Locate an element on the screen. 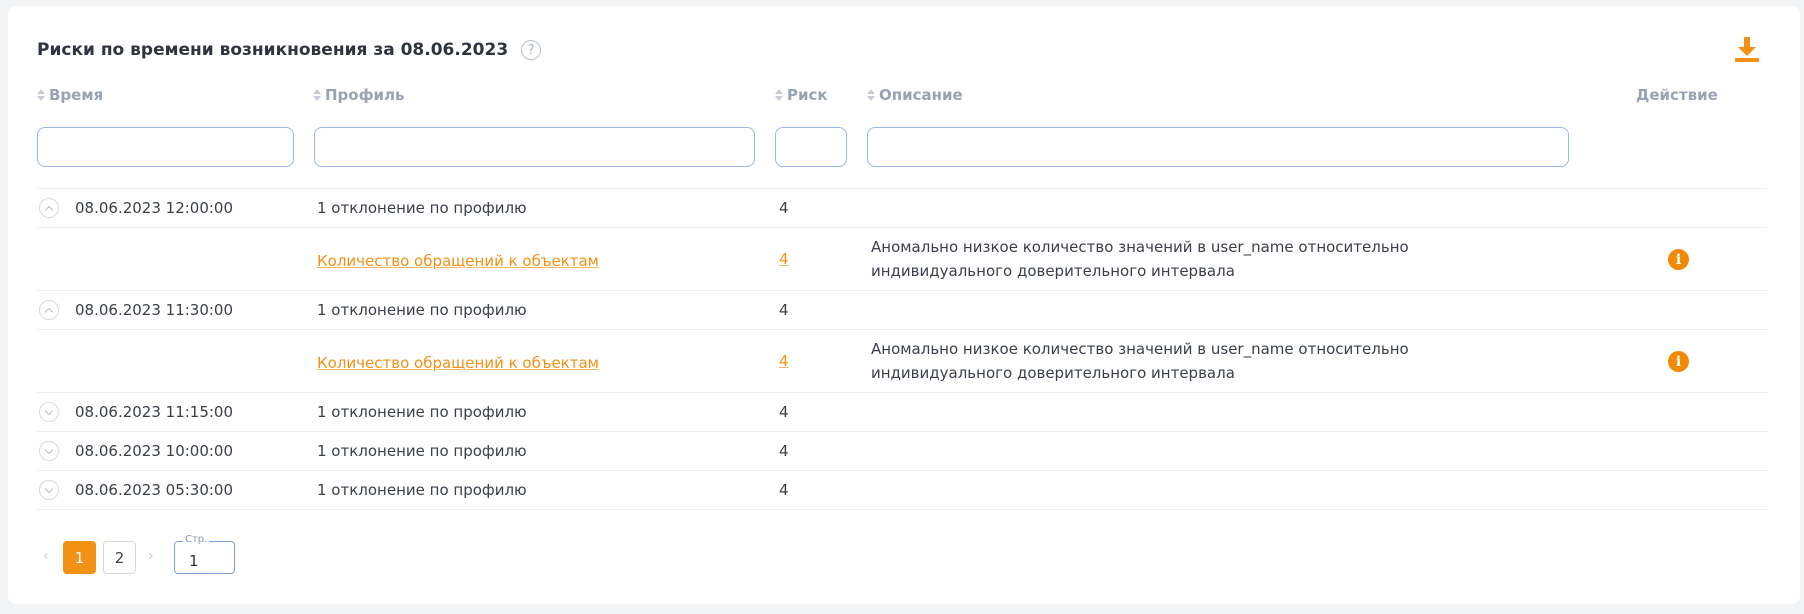 The image size is (1804, 614). column-header-action-label: Действие is located at coordinates (1677, 95).